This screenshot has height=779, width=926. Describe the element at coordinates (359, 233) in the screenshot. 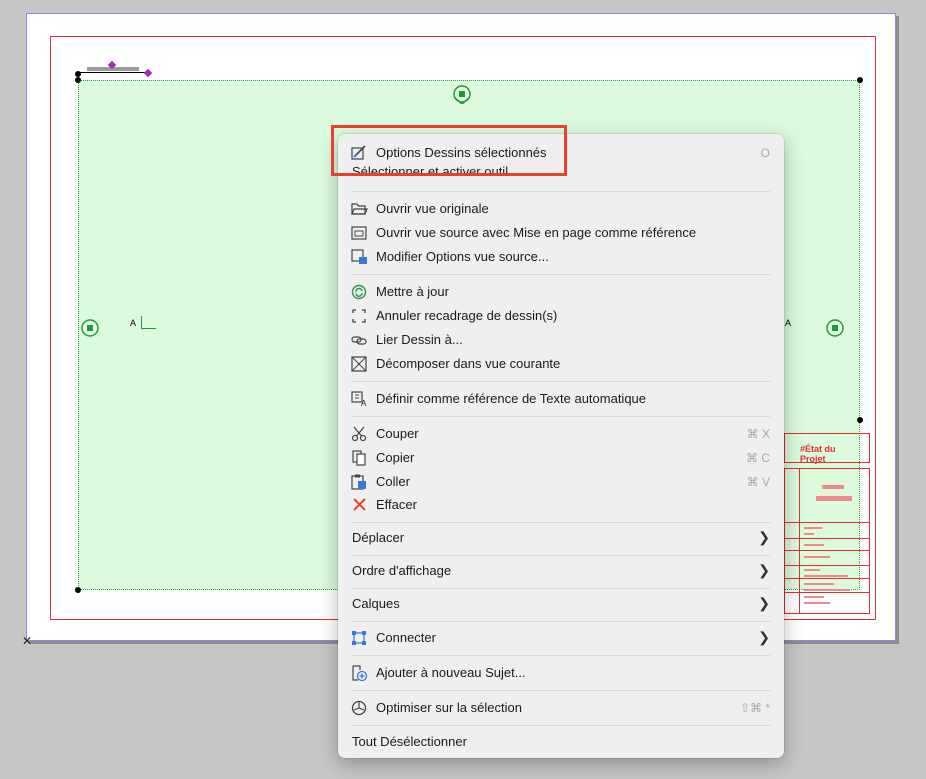

I see `view-source-icon` at that location.